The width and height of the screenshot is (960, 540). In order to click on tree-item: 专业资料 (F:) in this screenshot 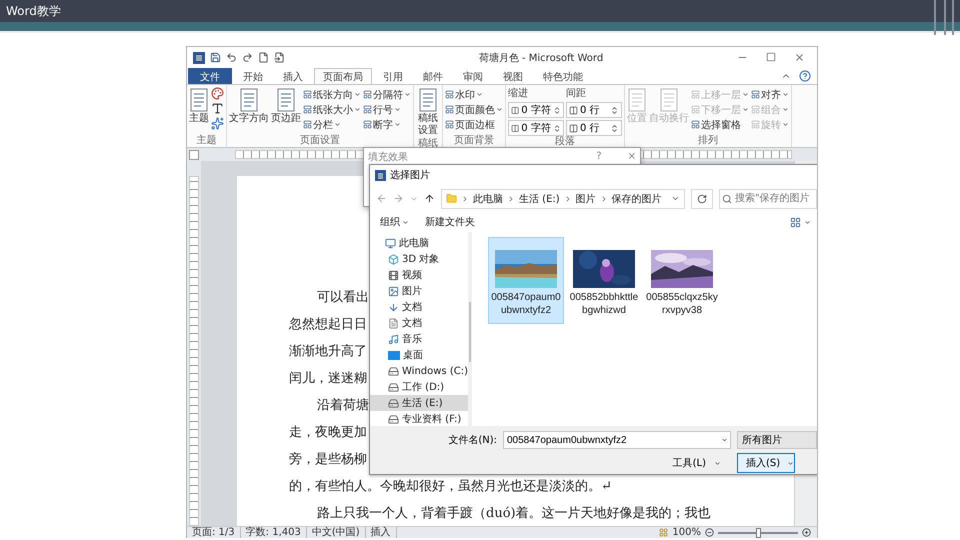, I will do `click(419, 419)`.